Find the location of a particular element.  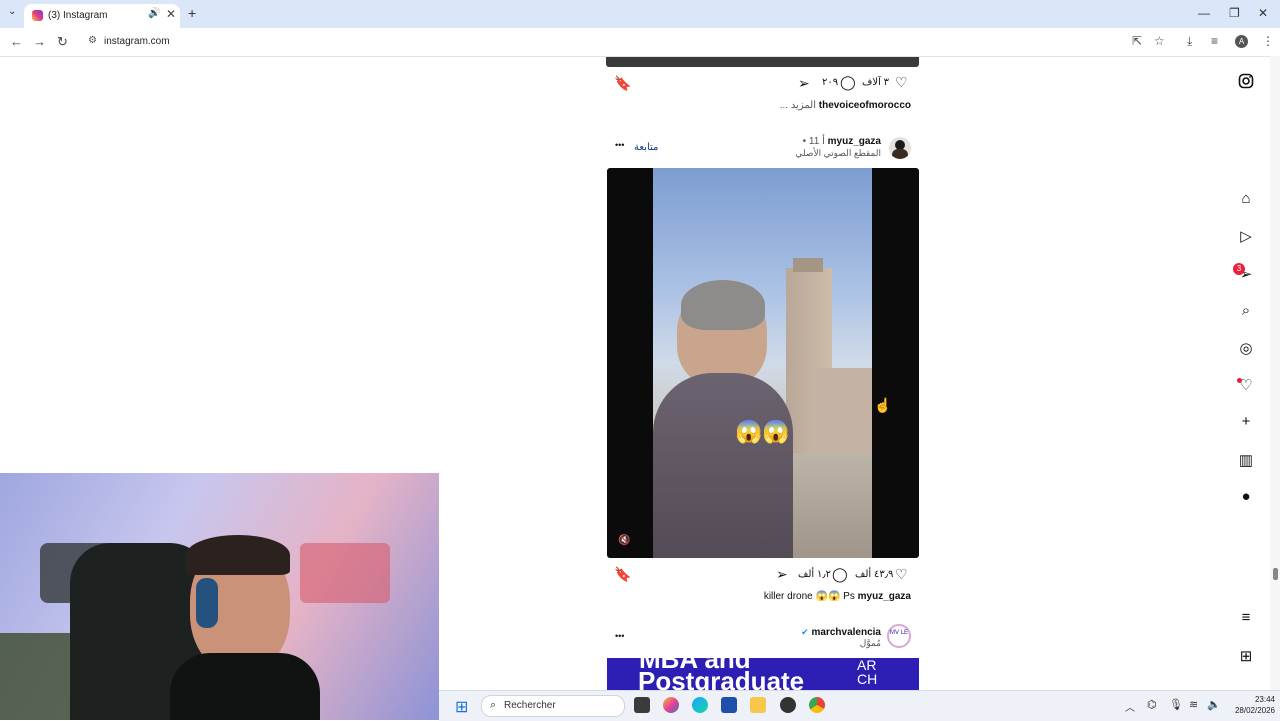

post2-time: • 11 أ is located at coordinates (813, 141).